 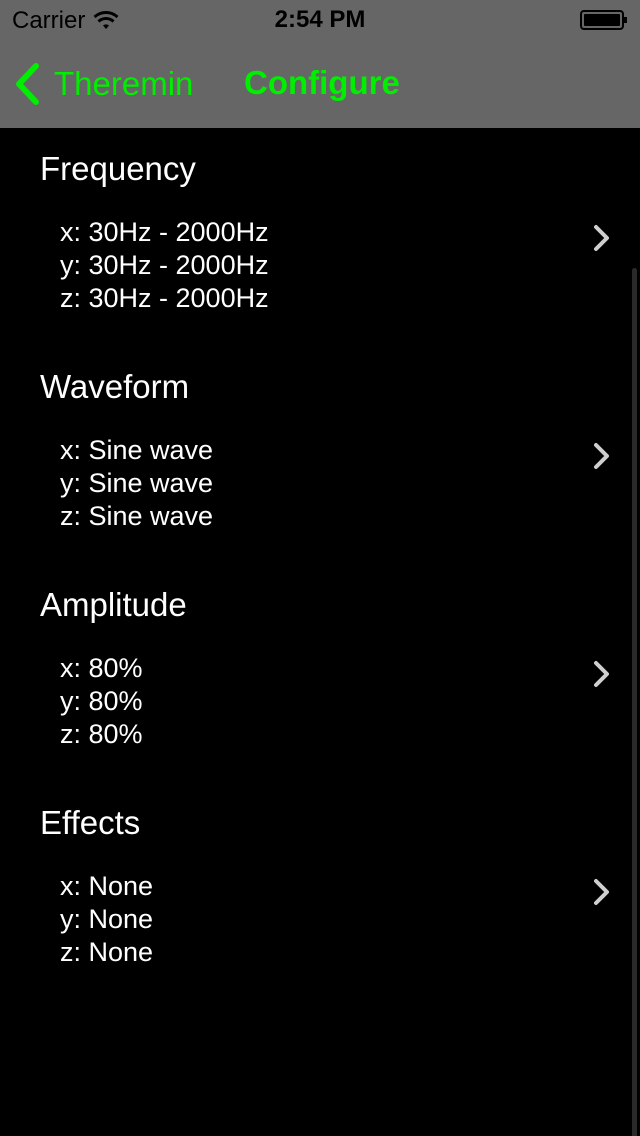 What do you see at coordinates (118, 168) in the screenshot?
I see `section-title: Frequency` at bounding box center [118, 168].